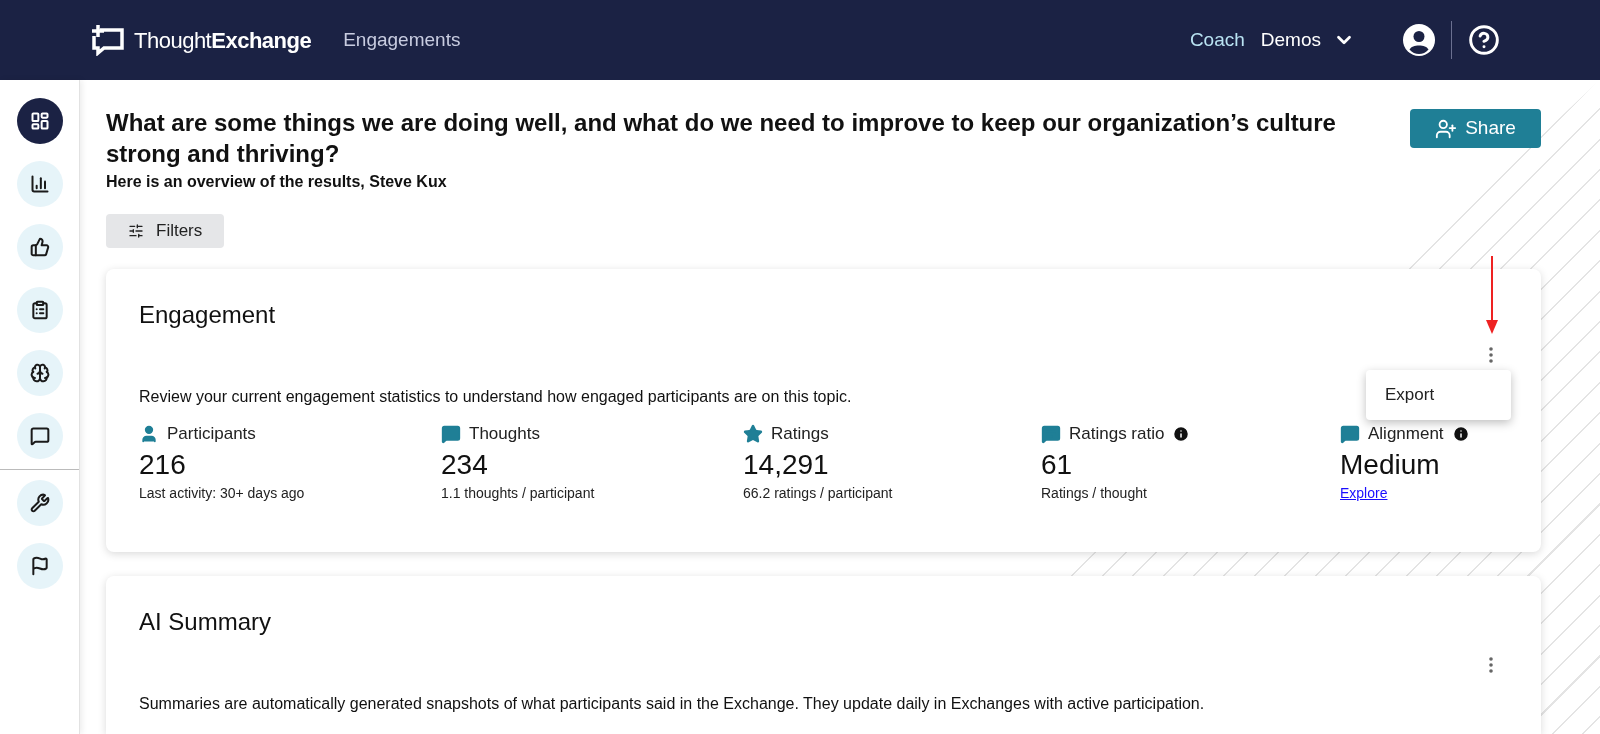 This screenshot has width=1600, height=734. I want to click on stat-value: 14,291, so click(786, 464).